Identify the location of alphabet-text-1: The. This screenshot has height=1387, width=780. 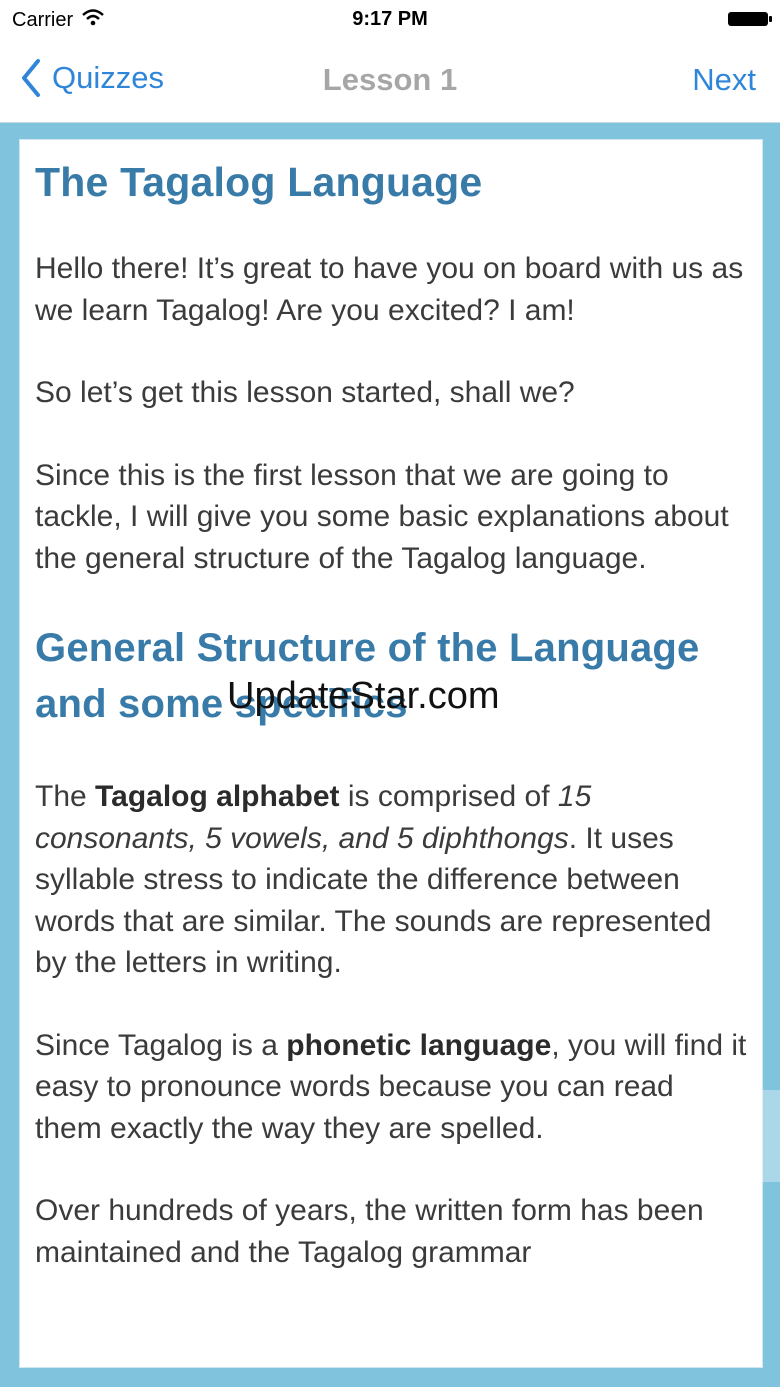
(65, 796).